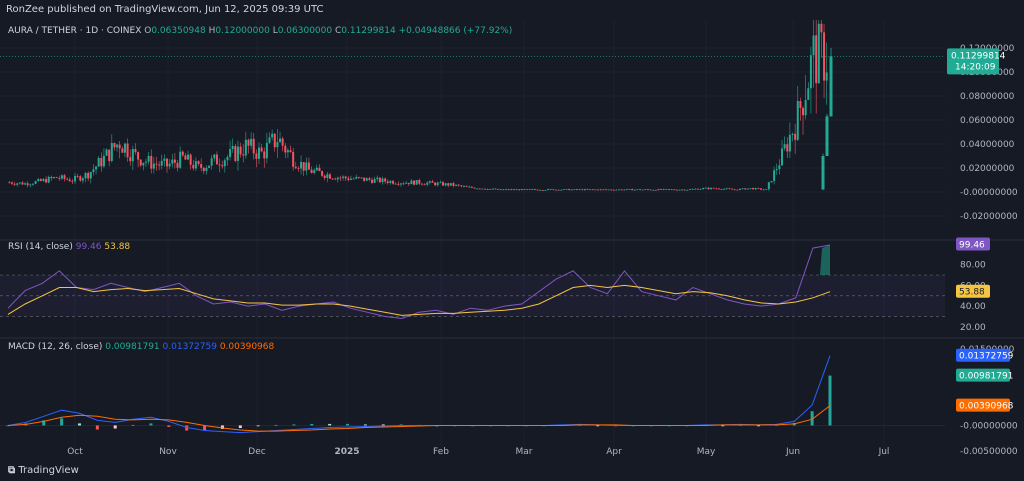  Describe the element at coordinates (189, 347) in the screenshot. I see `macd-value: 0.01372759` at that location.